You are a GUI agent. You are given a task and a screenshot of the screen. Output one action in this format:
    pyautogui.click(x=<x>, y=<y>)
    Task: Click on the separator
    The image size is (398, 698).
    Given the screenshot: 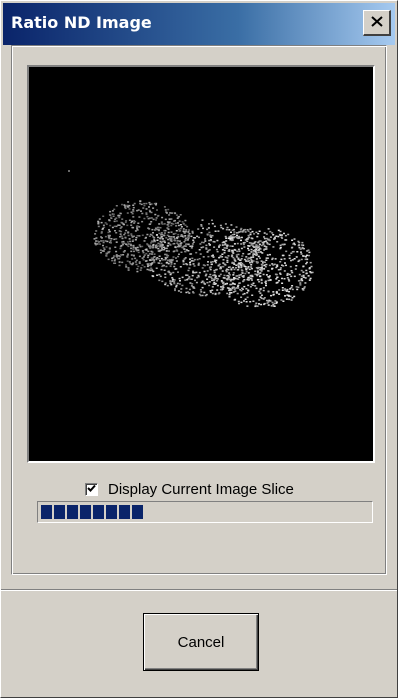 What is the action you would take?
    pyautogui.click(x=199, y=590)
    